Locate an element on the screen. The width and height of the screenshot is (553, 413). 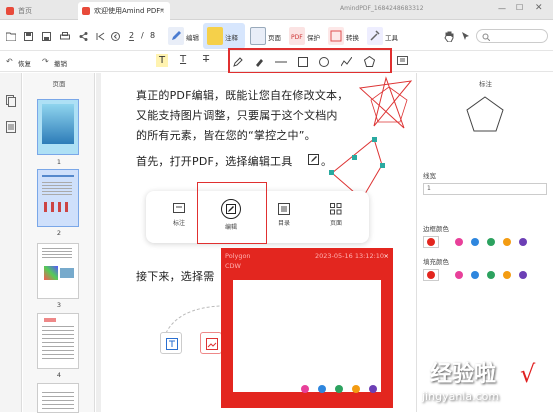
share-icon is located at coordinates (83, 36).